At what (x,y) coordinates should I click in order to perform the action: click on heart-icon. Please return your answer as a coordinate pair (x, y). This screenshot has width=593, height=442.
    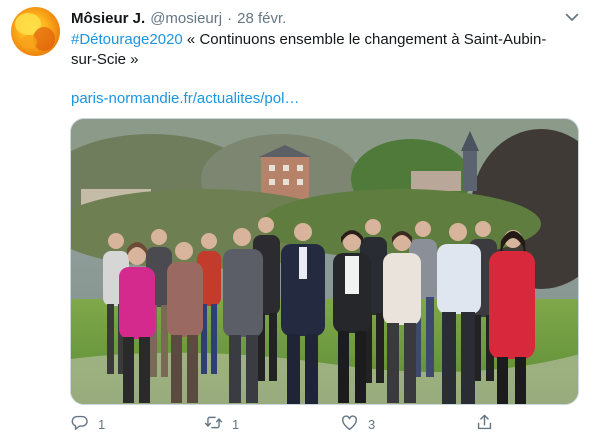
    Looking at the image, I should click on (349, 424).